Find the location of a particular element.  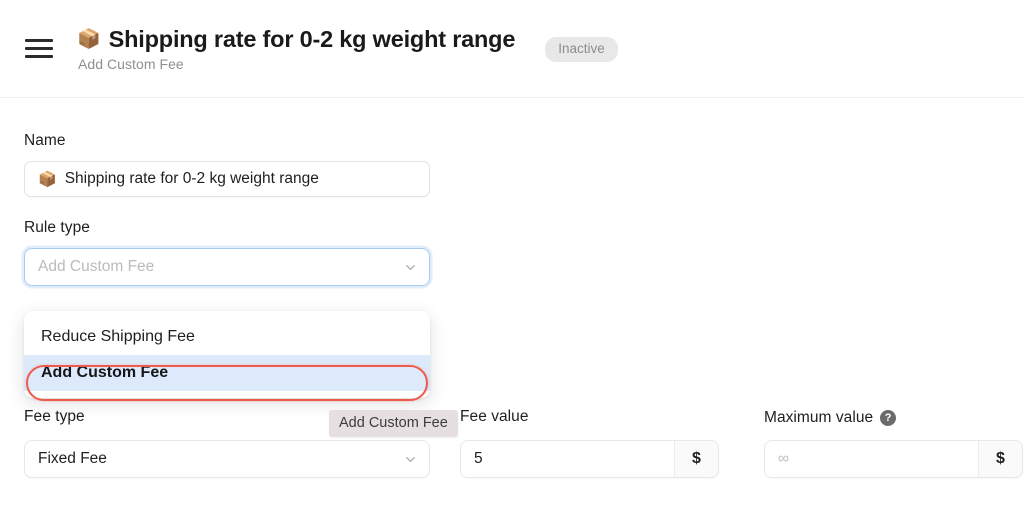

rule-type-label: Rule type is located at coordinates (57, 227).